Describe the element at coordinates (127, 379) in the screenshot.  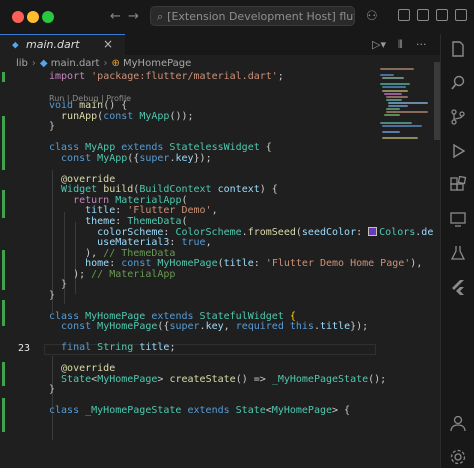
I see `code-token: MyHomePage` at that location.